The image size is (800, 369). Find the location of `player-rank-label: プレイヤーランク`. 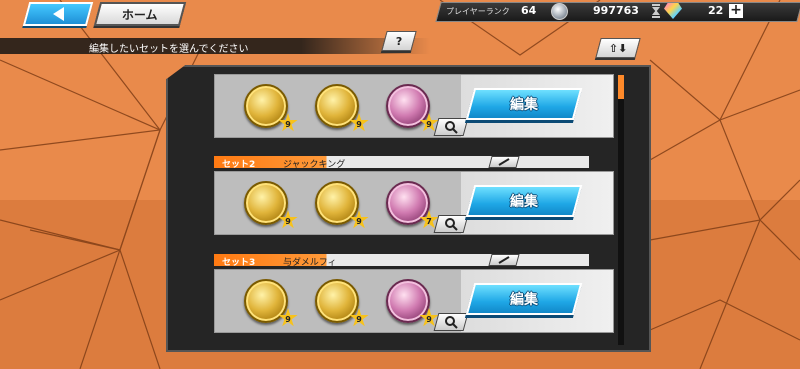

player-rank-label: プレイヤーランク is located at coordinates (478, 11).